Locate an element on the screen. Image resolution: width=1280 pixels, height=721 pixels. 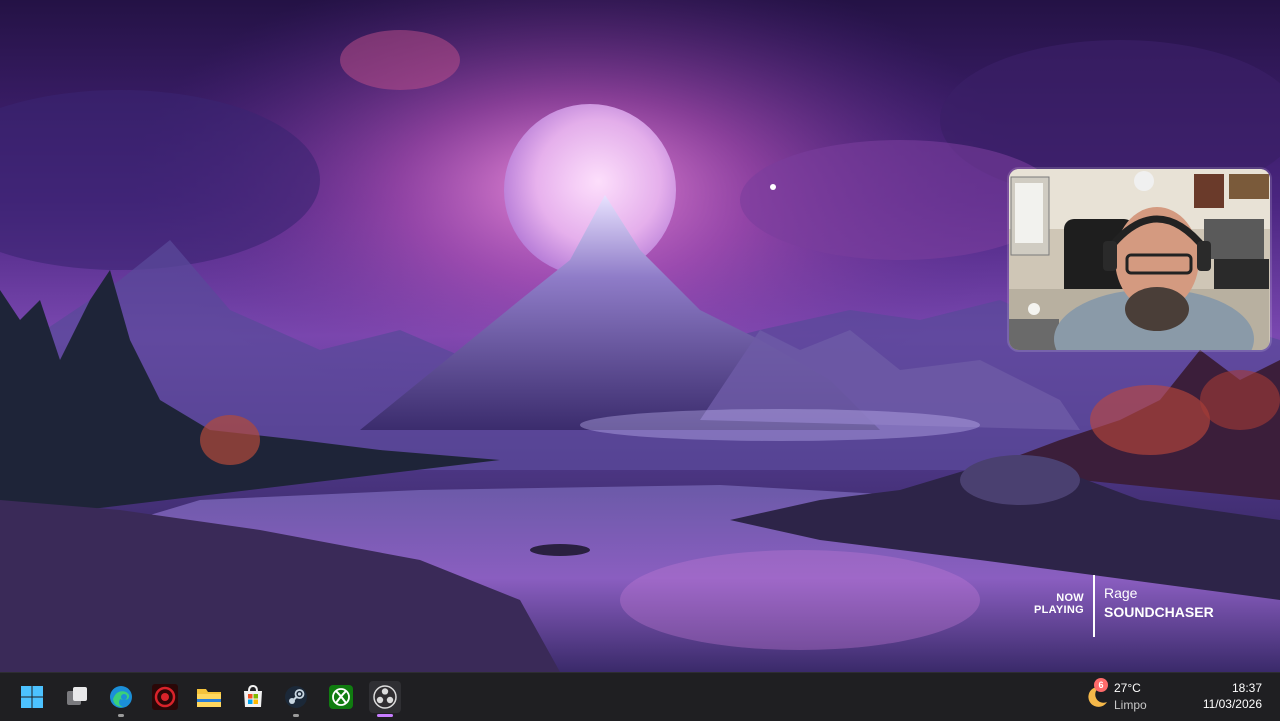
xbox-icon is located at coordinates (341, 697).